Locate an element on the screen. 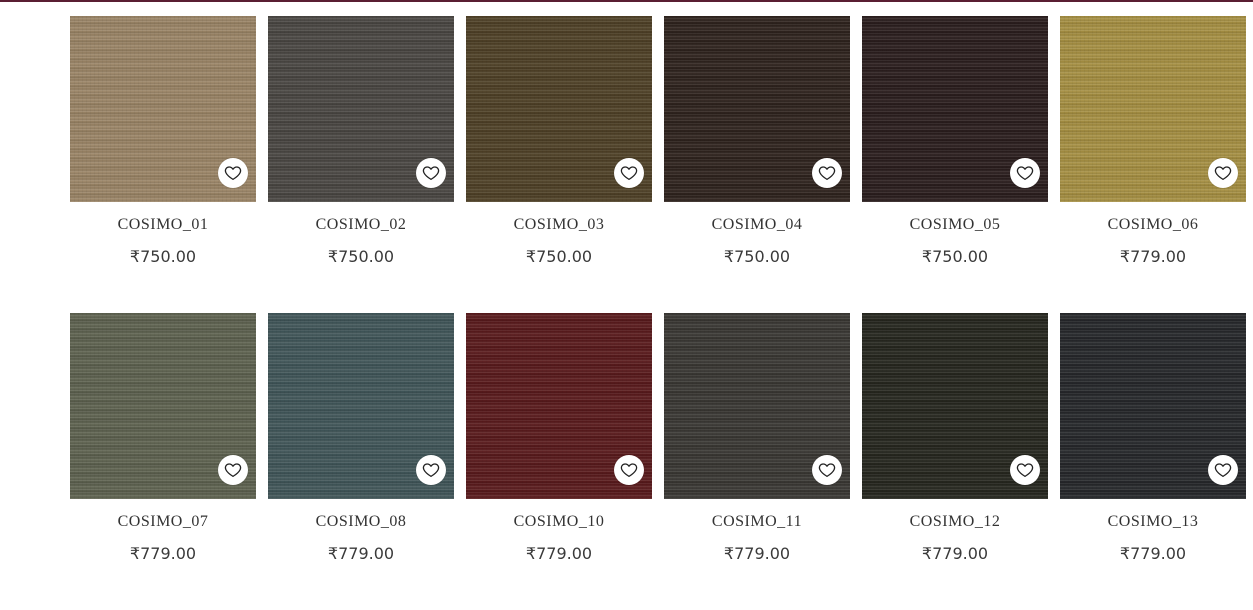  product-name: COSIMO_04 is located at coordinates (757, 225).